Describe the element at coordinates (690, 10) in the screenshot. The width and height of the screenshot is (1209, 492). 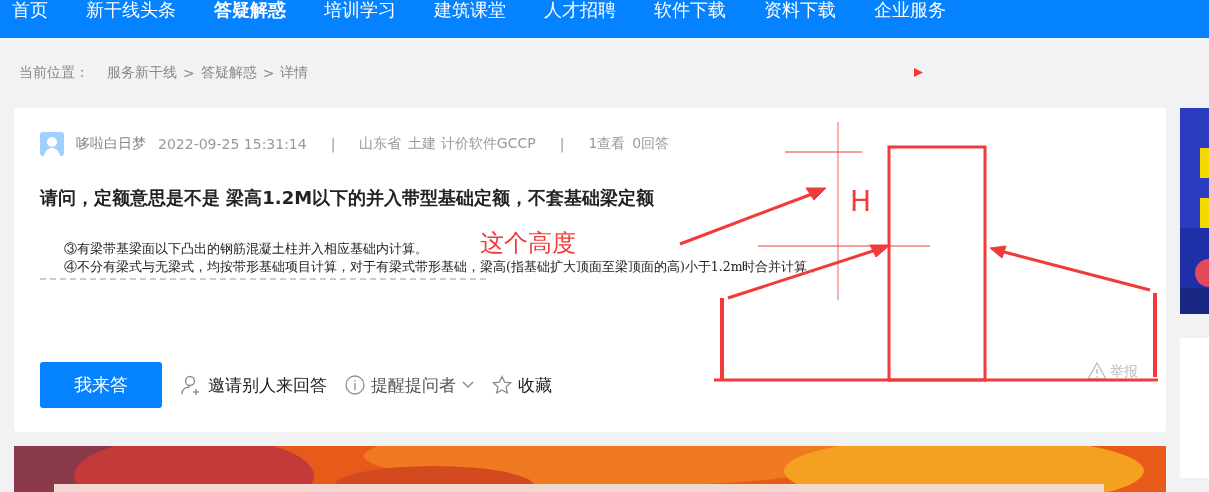
I see `nav-link: 软件下载` at that location.